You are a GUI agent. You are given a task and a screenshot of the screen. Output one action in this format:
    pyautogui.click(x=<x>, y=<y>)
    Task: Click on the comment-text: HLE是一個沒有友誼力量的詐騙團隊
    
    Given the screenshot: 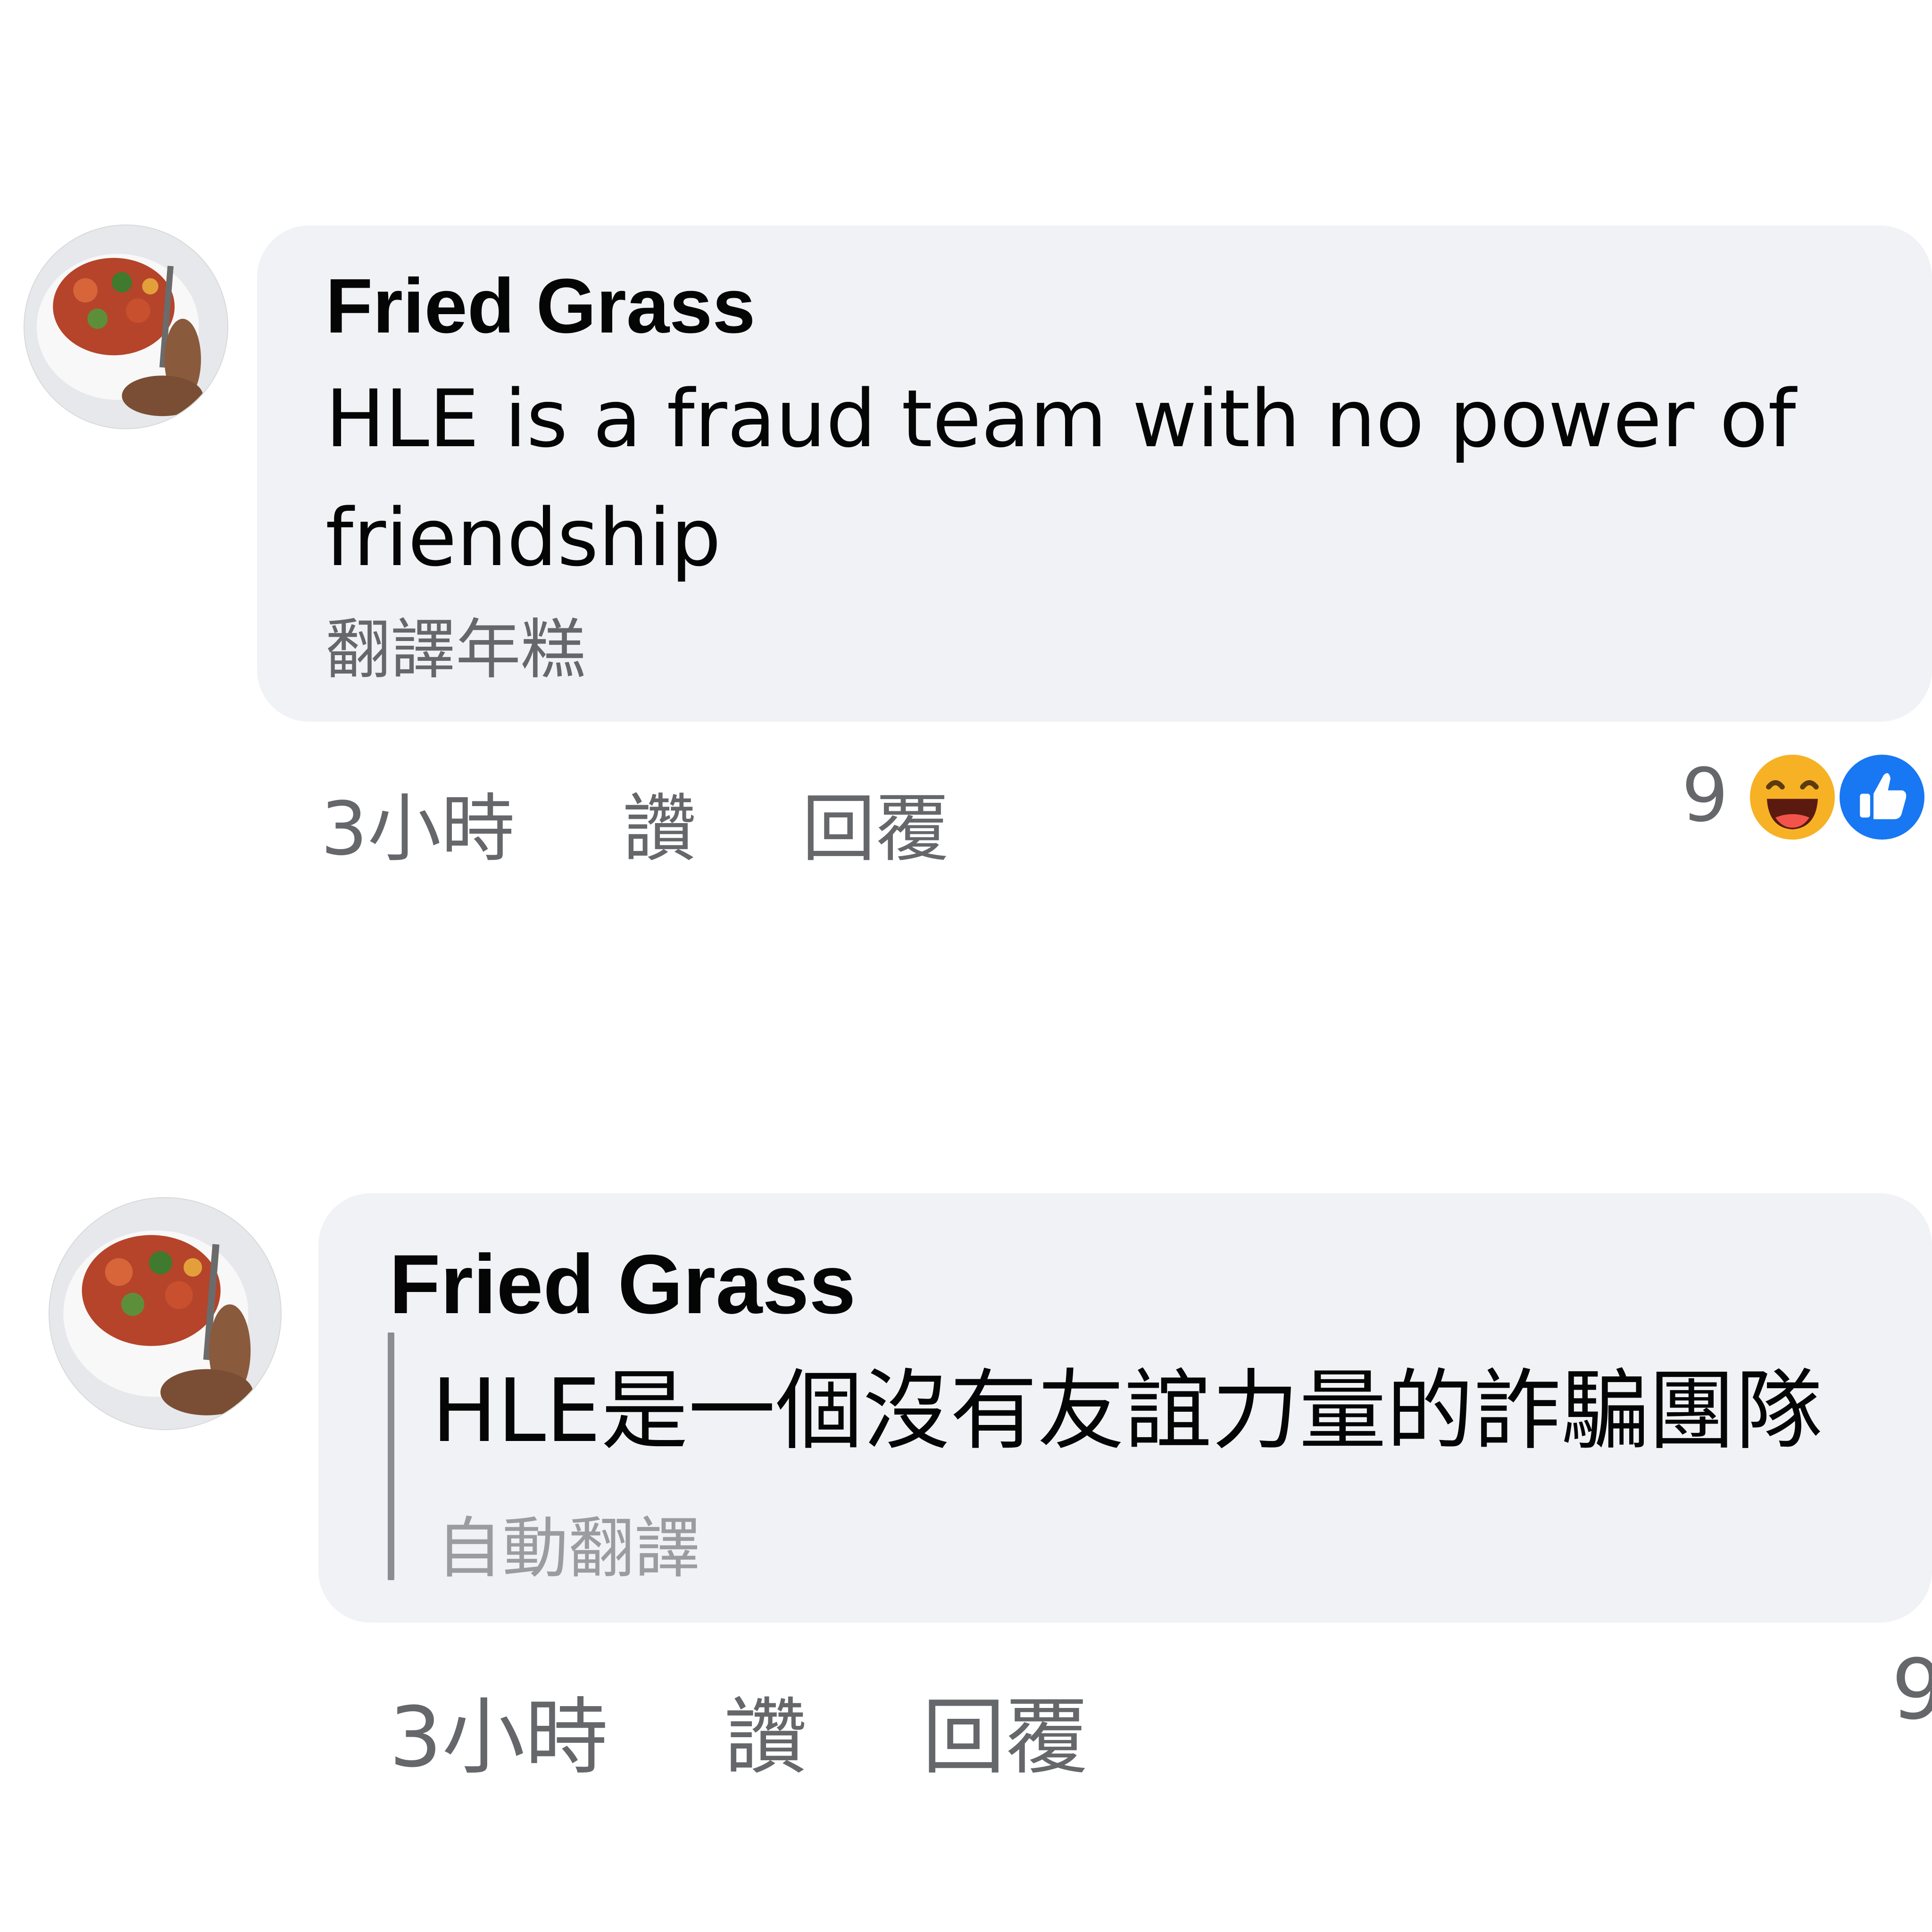 What is the action you would take?
    pyautogui.click(x=1128, y=1411)
    